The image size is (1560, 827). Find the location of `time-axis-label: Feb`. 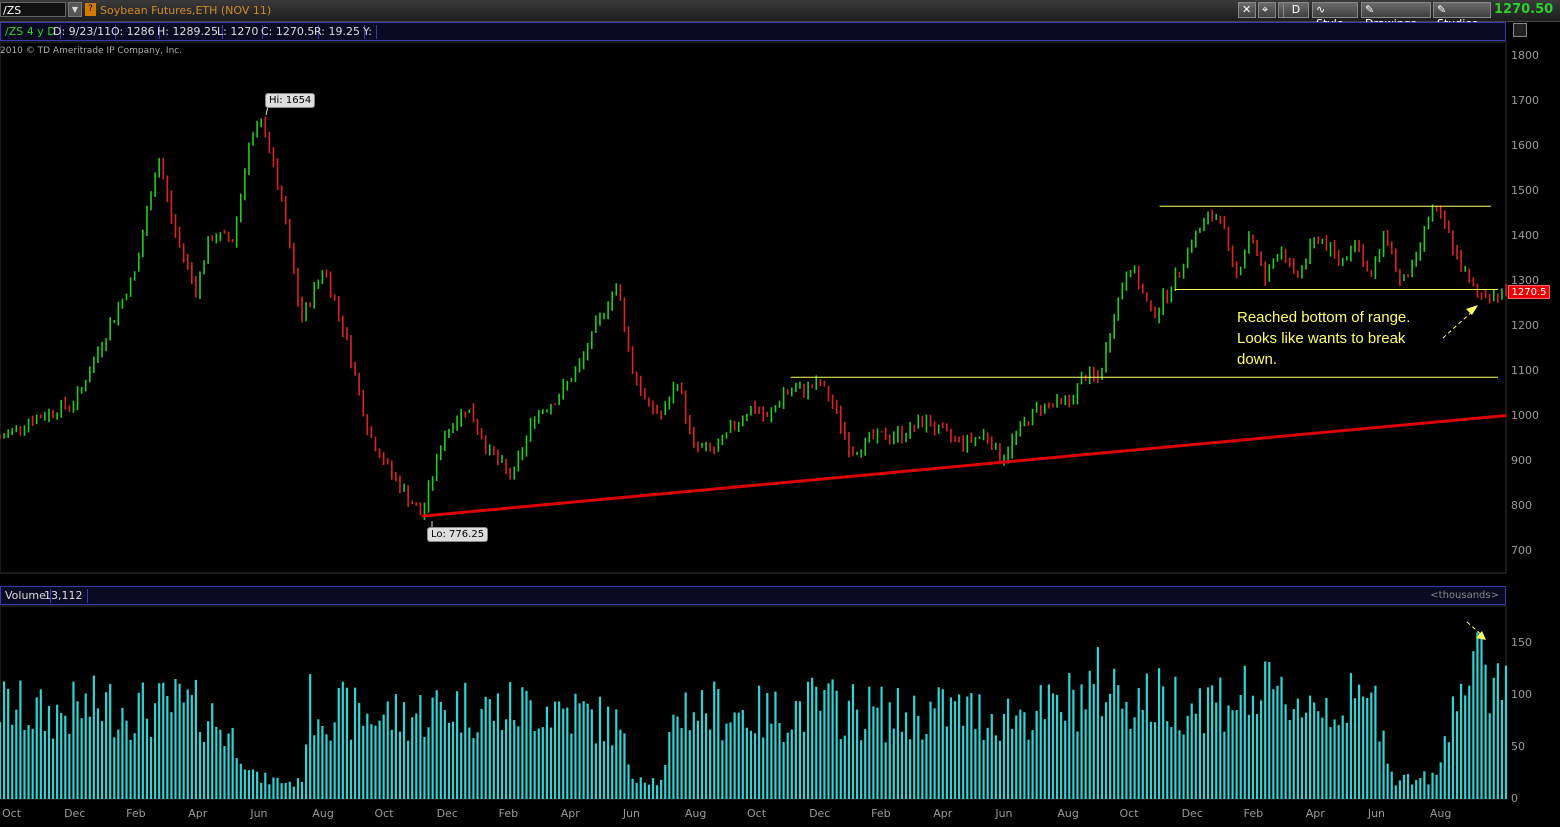

time-axis-label: Feb is located at coordinates (508, 813).